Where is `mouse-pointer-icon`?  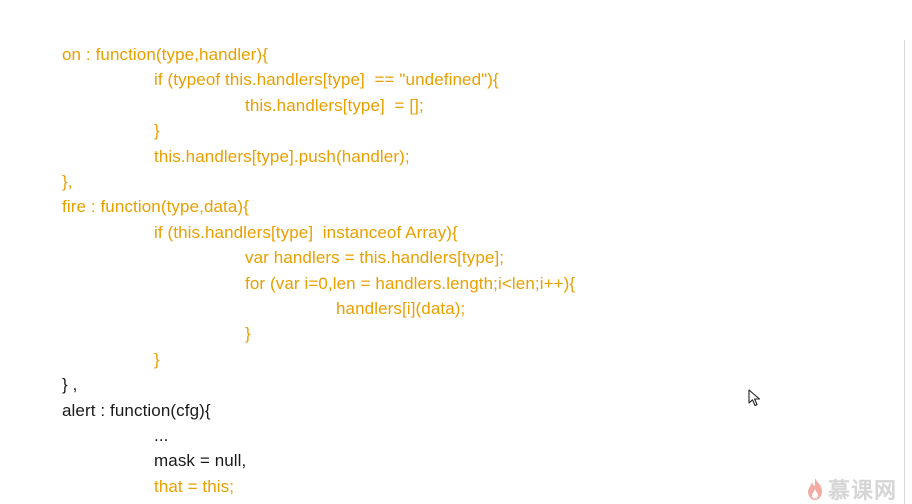
mouse-pointer-icon is located at coordinates (754, 398).